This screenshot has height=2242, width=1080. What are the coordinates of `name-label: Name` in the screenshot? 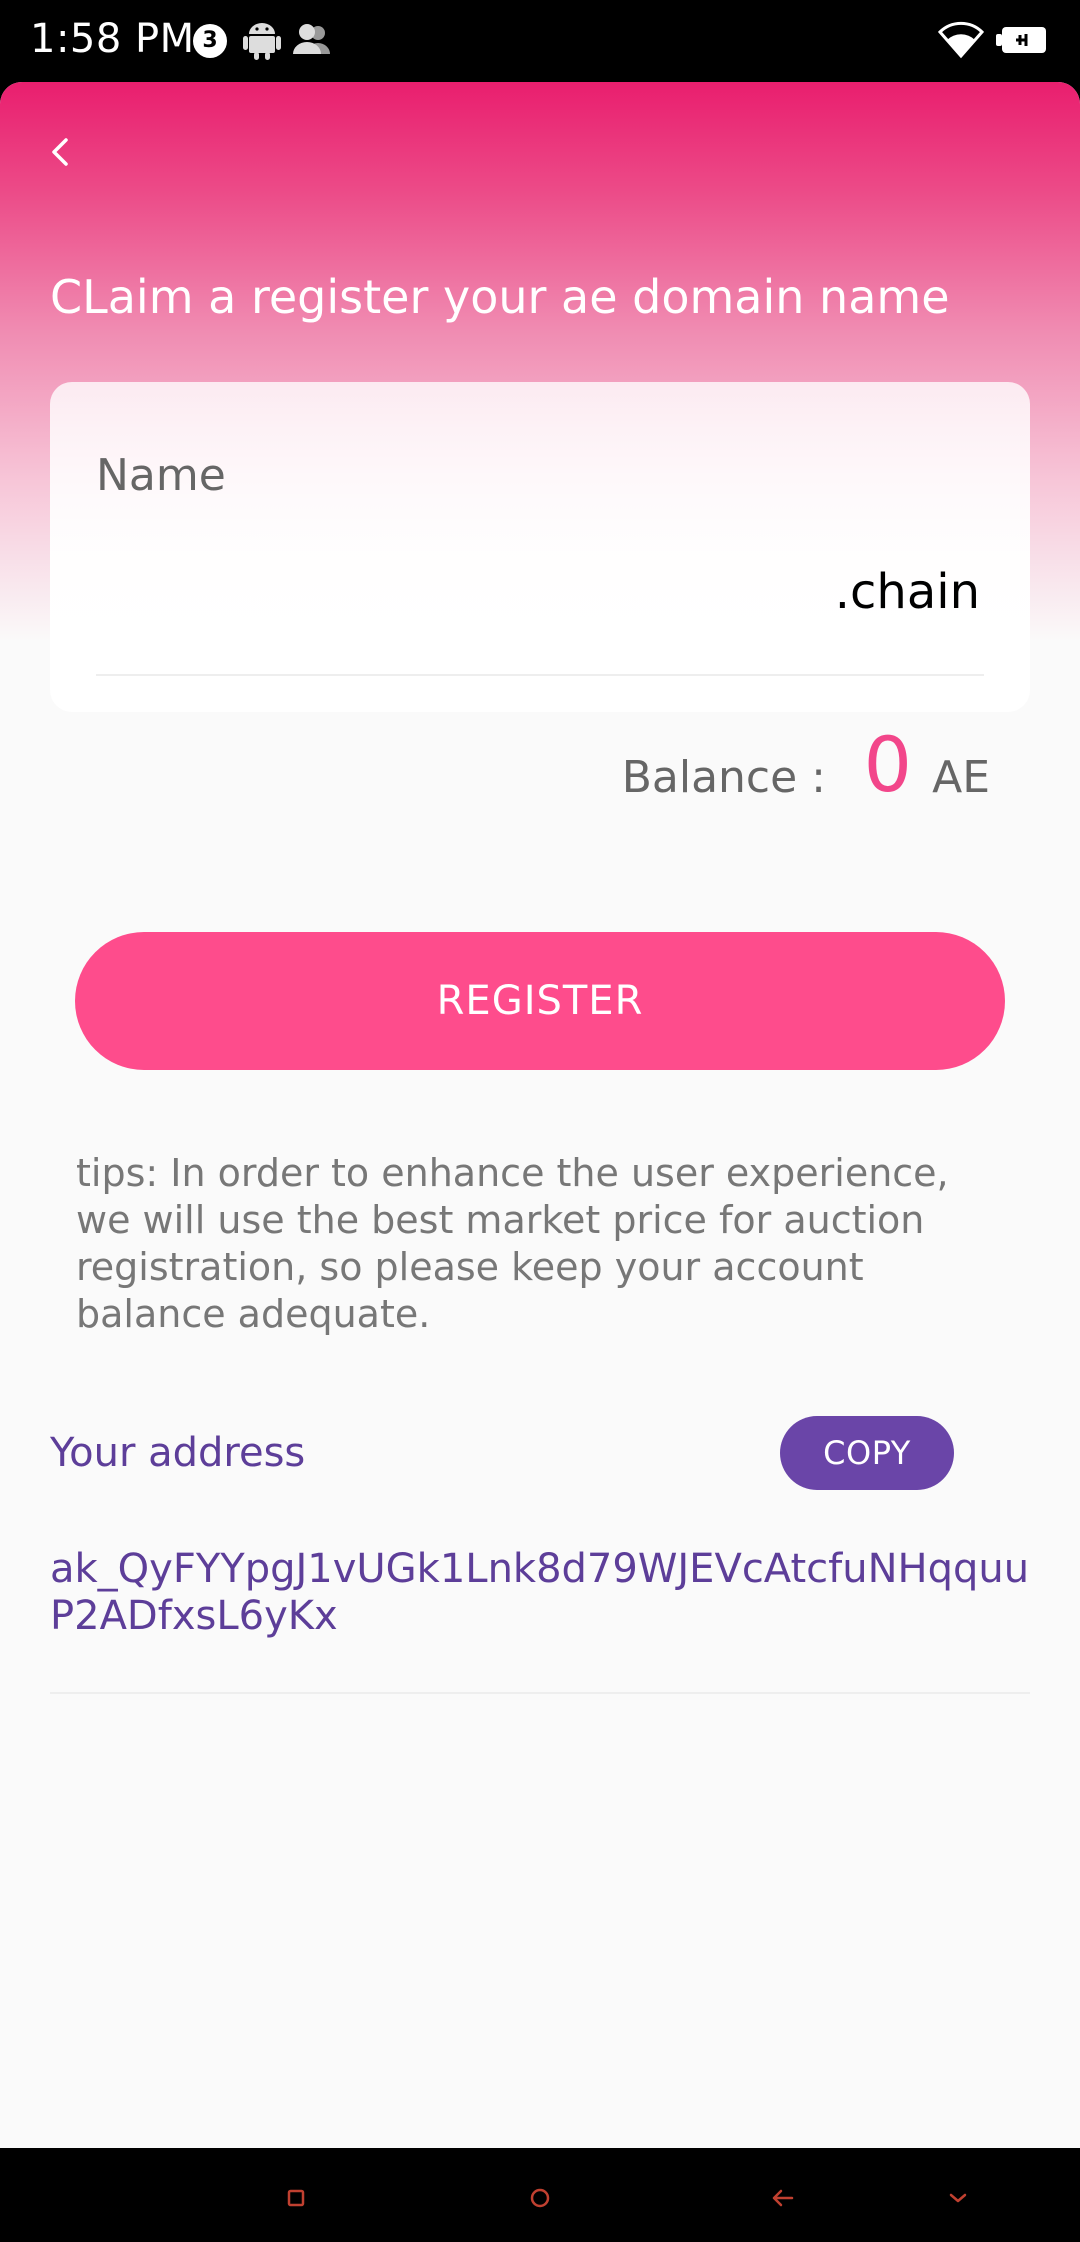 It's located at (161, 475).